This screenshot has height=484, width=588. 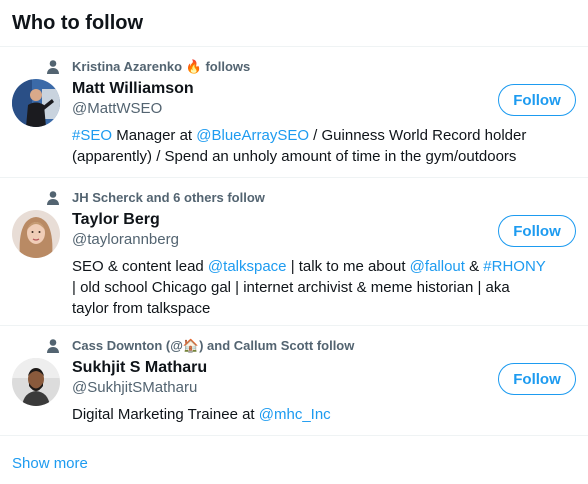 What do you see at coordinates (154, 135) in the screenshot?
I see `bio-text: Manager at` at bounding box center [154, 135].